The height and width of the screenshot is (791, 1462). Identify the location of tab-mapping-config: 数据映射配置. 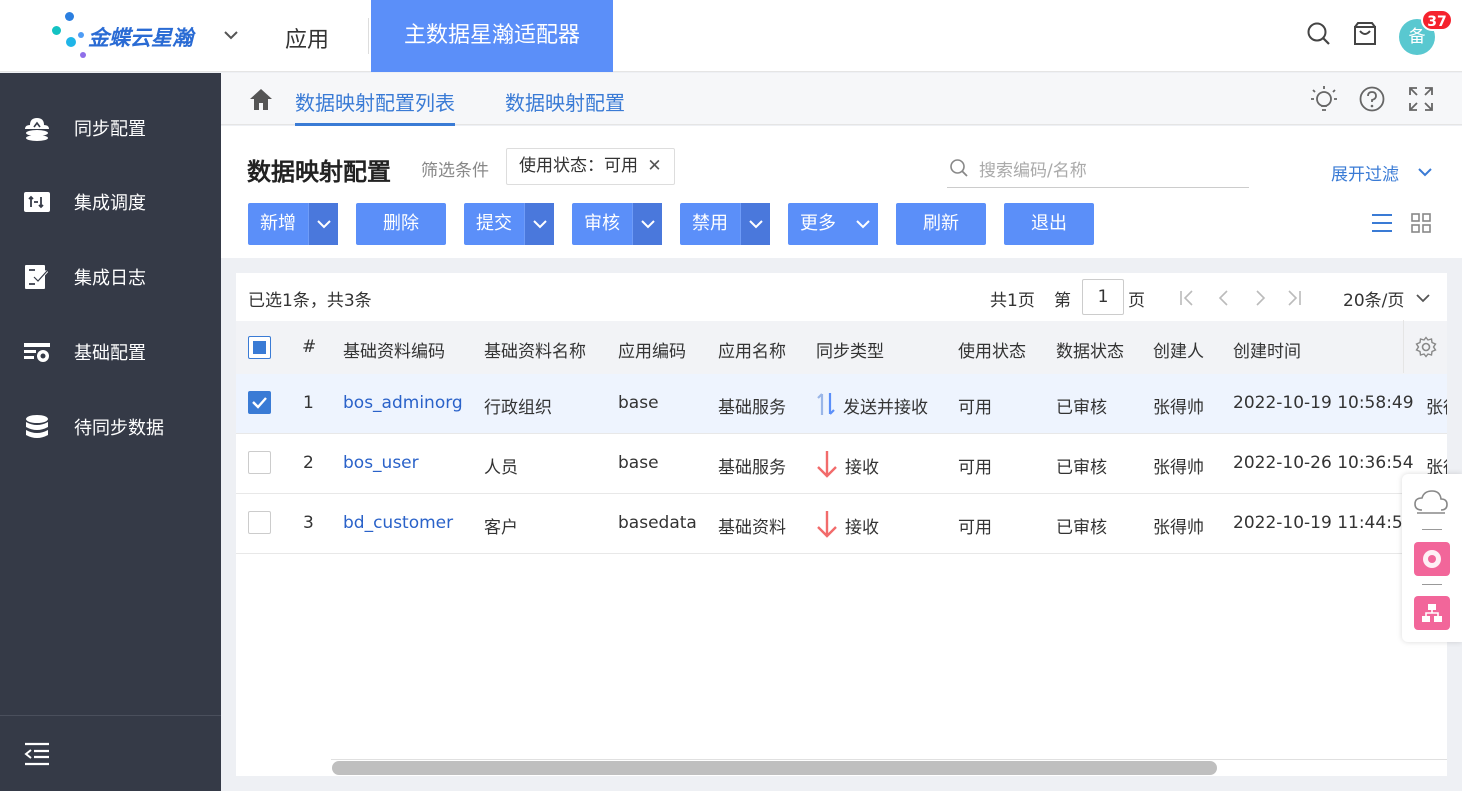
(565, 101).